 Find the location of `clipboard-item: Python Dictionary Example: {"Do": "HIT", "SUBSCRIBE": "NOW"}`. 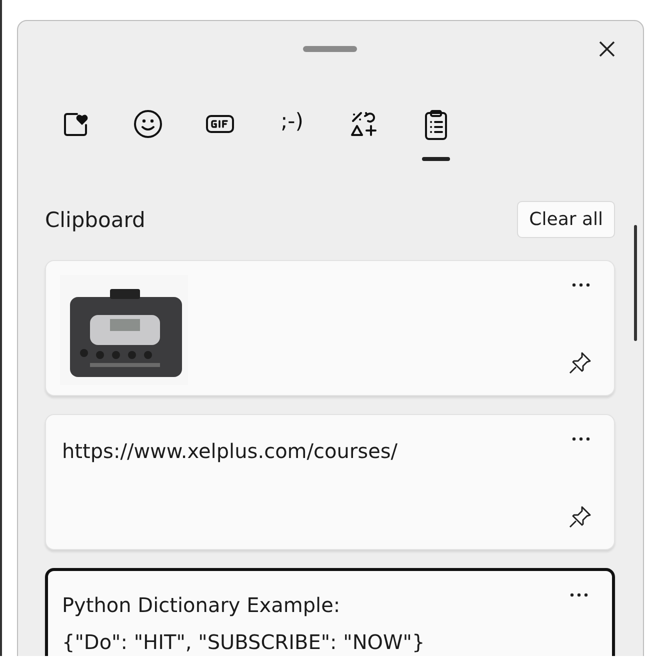

clipboard-item: Python Dictionary Example: {"Do": "HIT", "SUBSCRIBE": "NOW"} is located at coordinates (330, 612).